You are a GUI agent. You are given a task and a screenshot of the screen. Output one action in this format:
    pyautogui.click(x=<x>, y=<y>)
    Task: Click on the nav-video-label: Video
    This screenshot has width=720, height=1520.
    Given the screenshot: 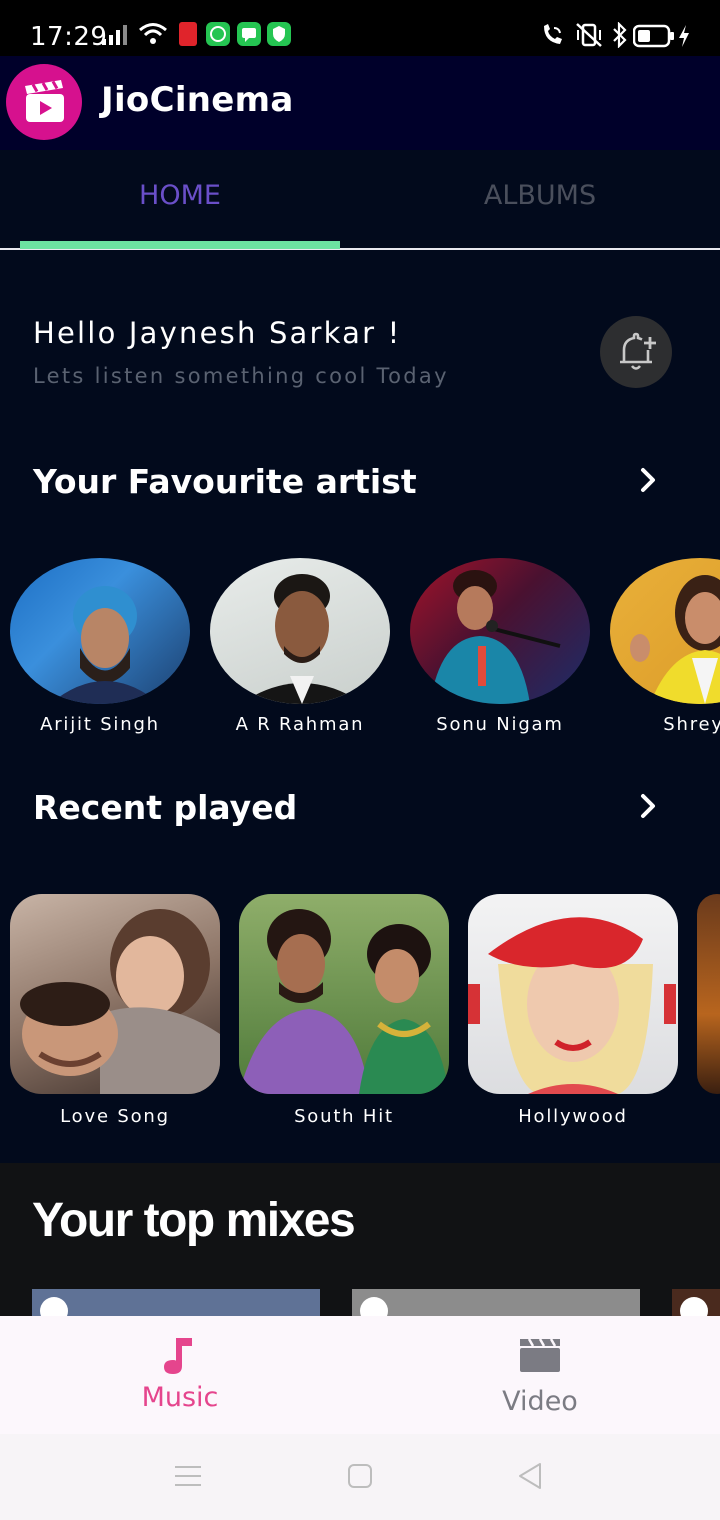 What is the action you would take?
    pyautogui.click(x=540, y=1401)
    